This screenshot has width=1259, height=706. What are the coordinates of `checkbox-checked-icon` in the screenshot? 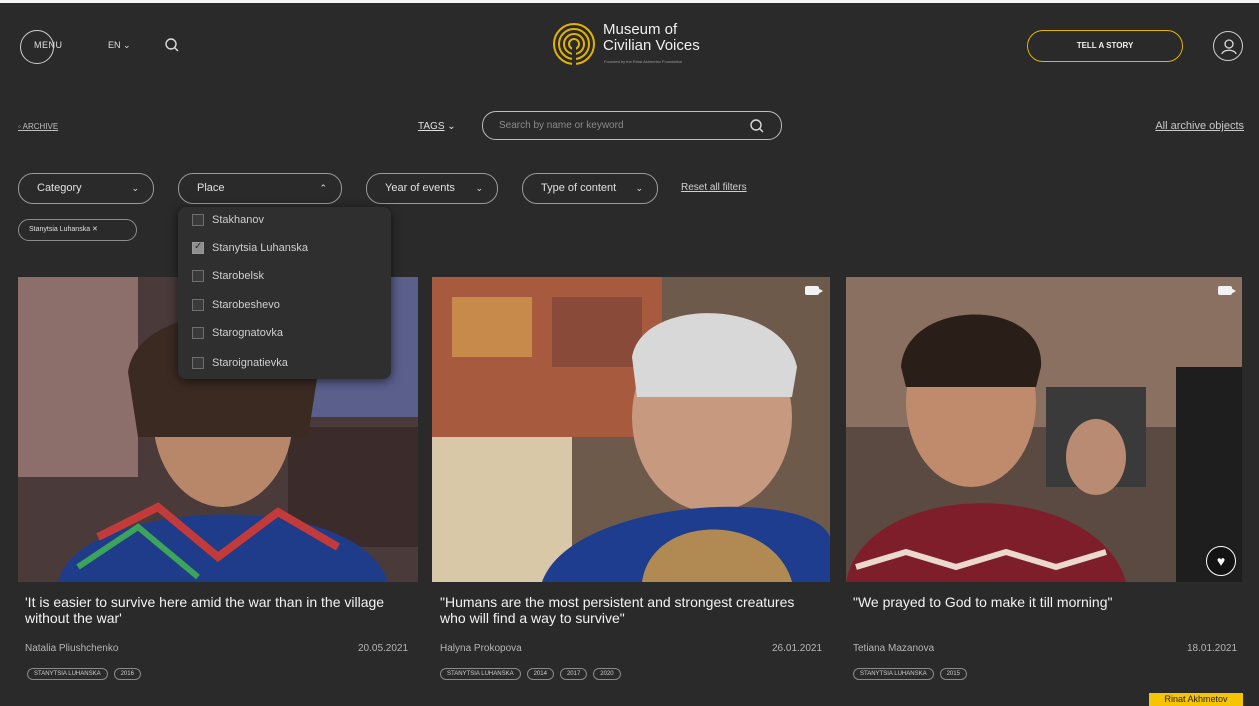 It's located at (198, 247).